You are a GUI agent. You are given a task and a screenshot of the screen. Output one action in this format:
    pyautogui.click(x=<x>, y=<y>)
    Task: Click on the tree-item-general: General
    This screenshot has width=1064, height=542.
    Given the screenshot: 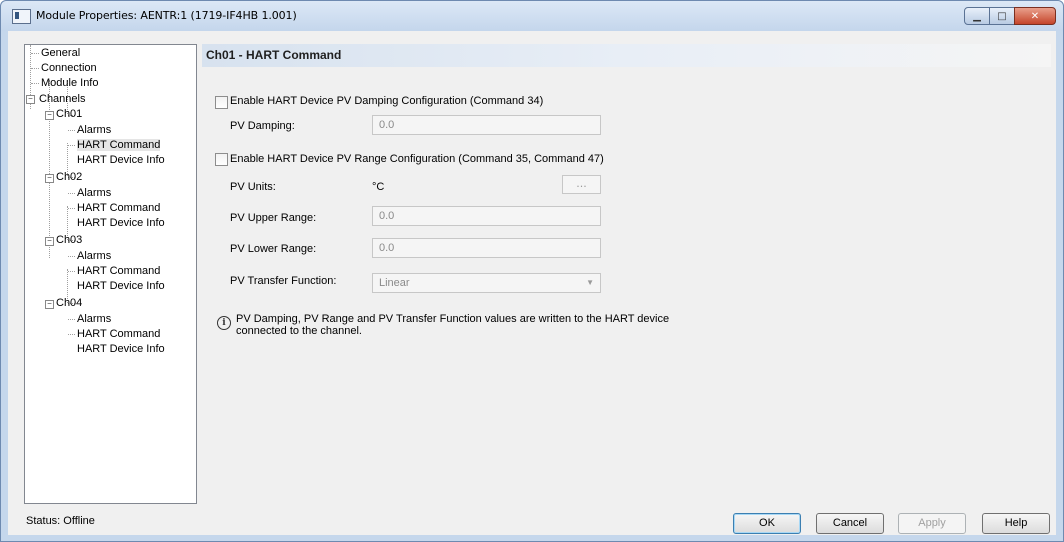 What is the action you would take?
    pyautogui.click(x=60, y=53)
    